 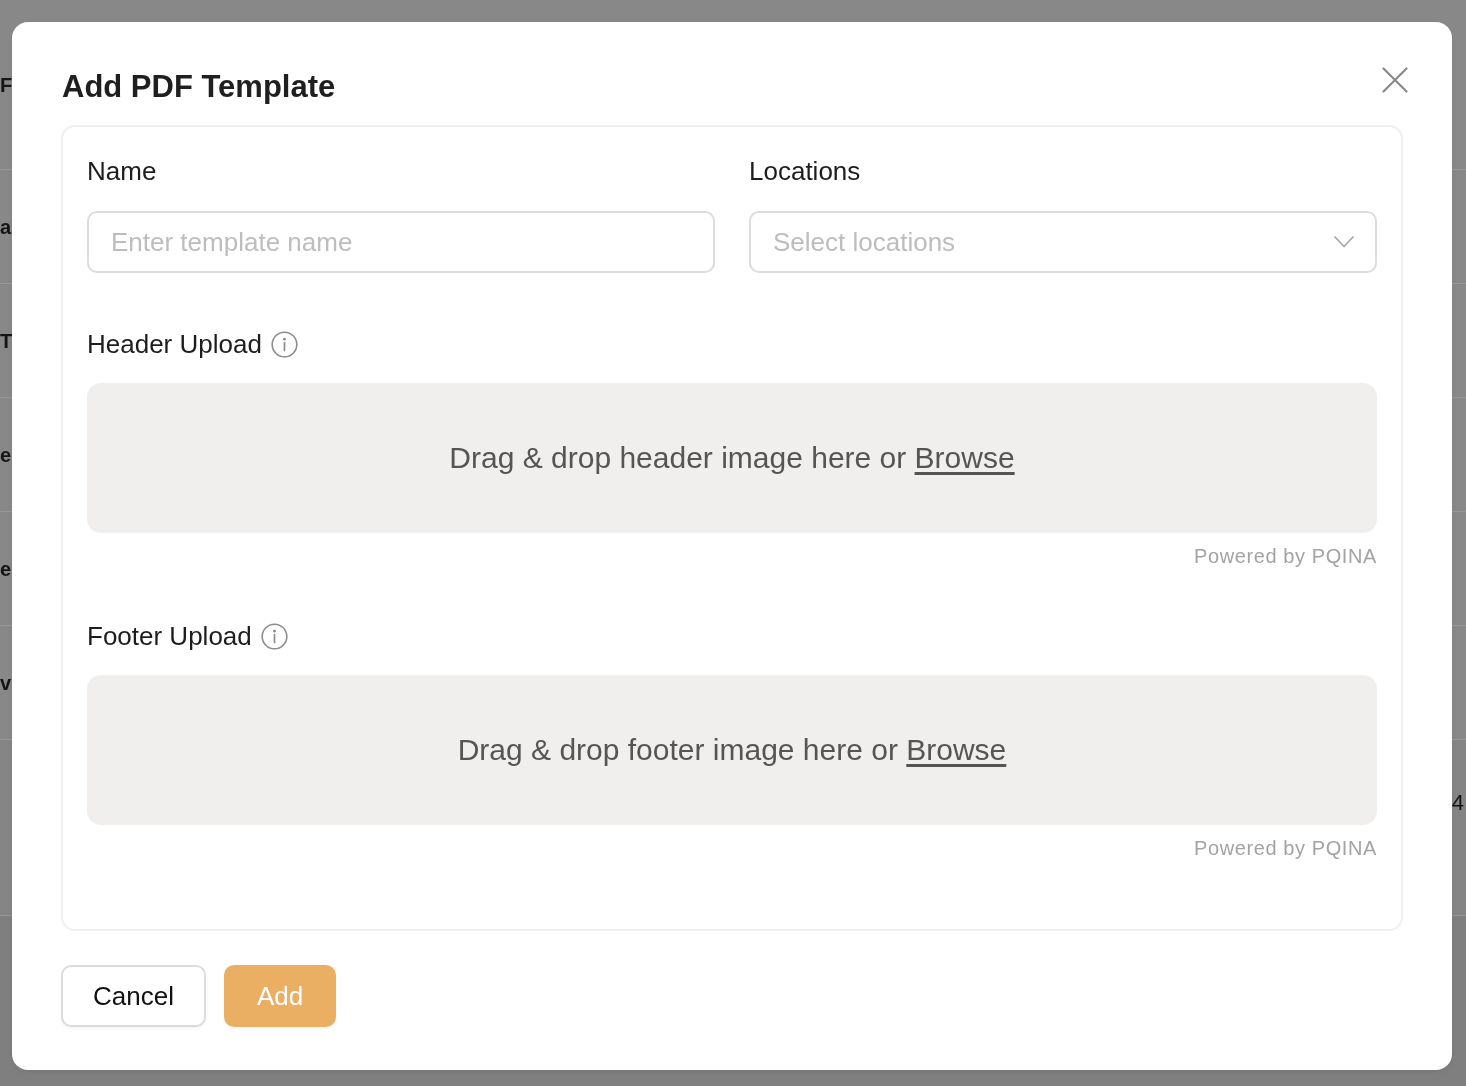 I want to click on drop-prompt: Drag & drop header image here or Browse, so click(x=732, y=458).